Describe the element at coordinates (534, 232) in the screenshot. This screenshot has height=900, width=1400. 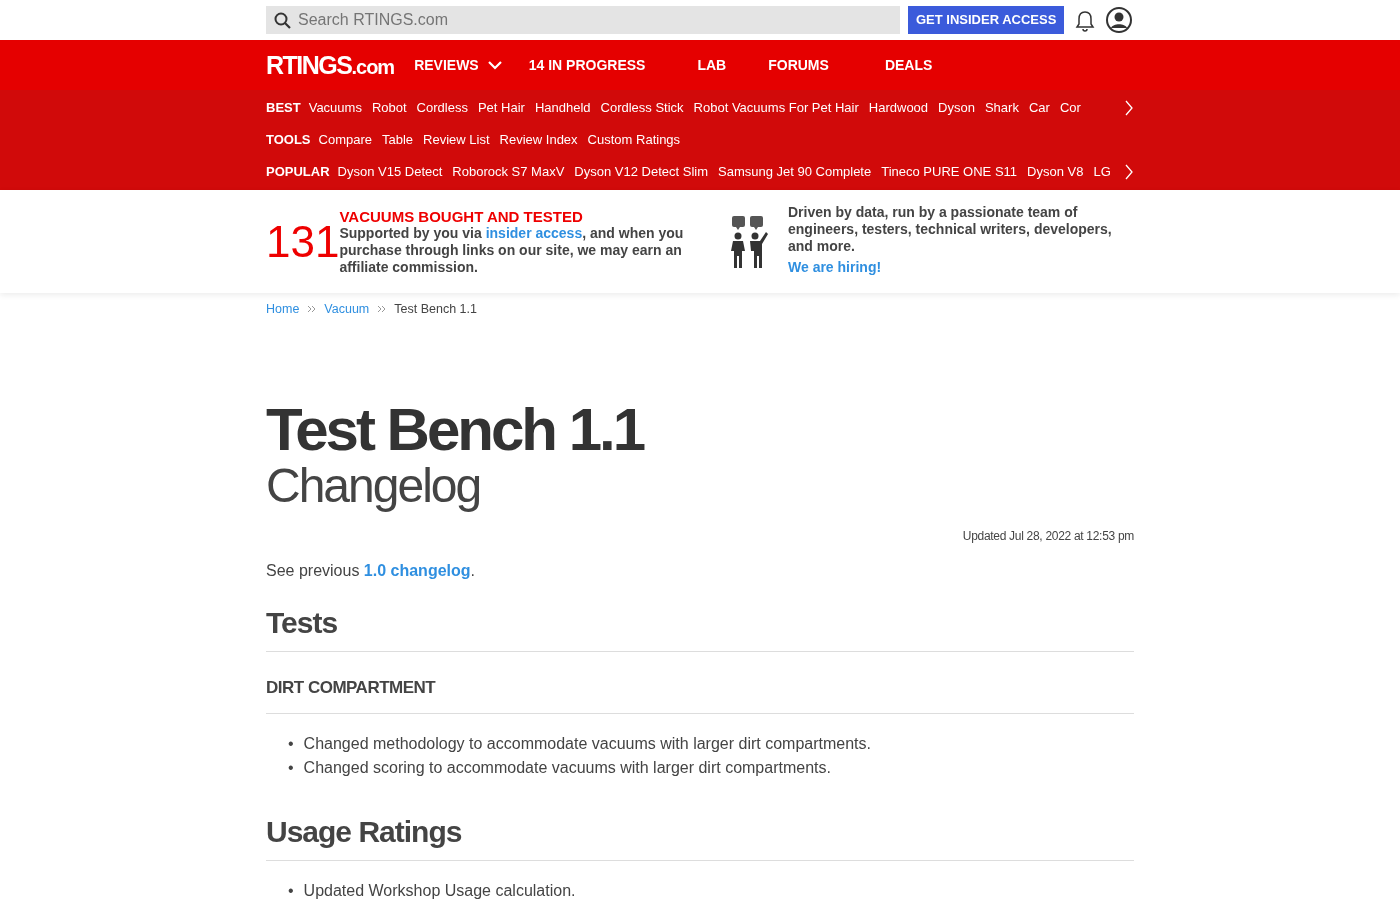
I see `insider-access-link: insider access` at that location.